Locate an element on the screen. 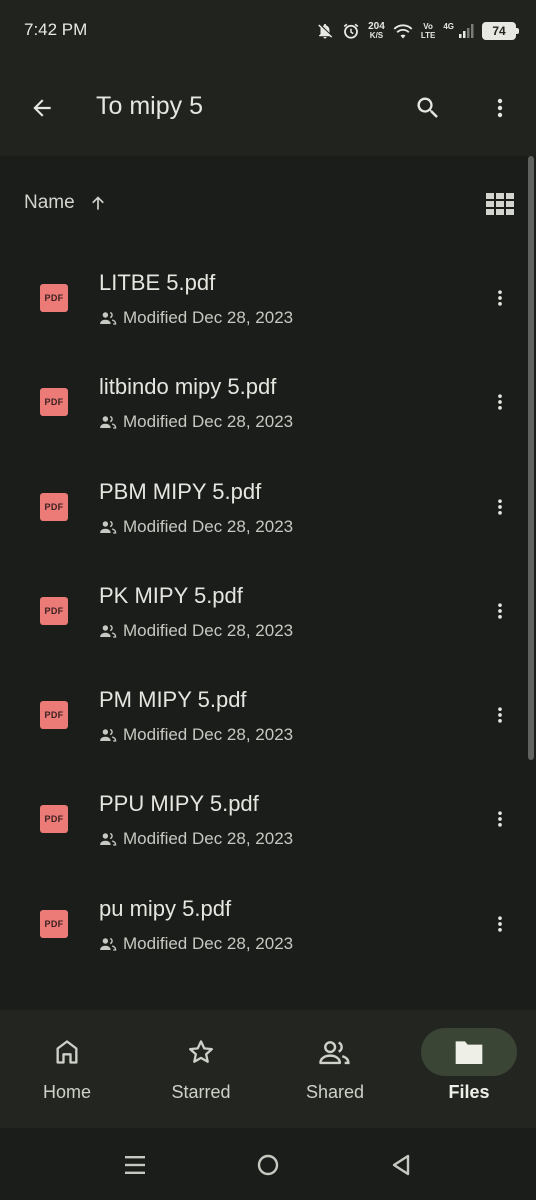 The image size is (536, 1200). nav-home-icon-wrap is located at coordinates (67, 1052).